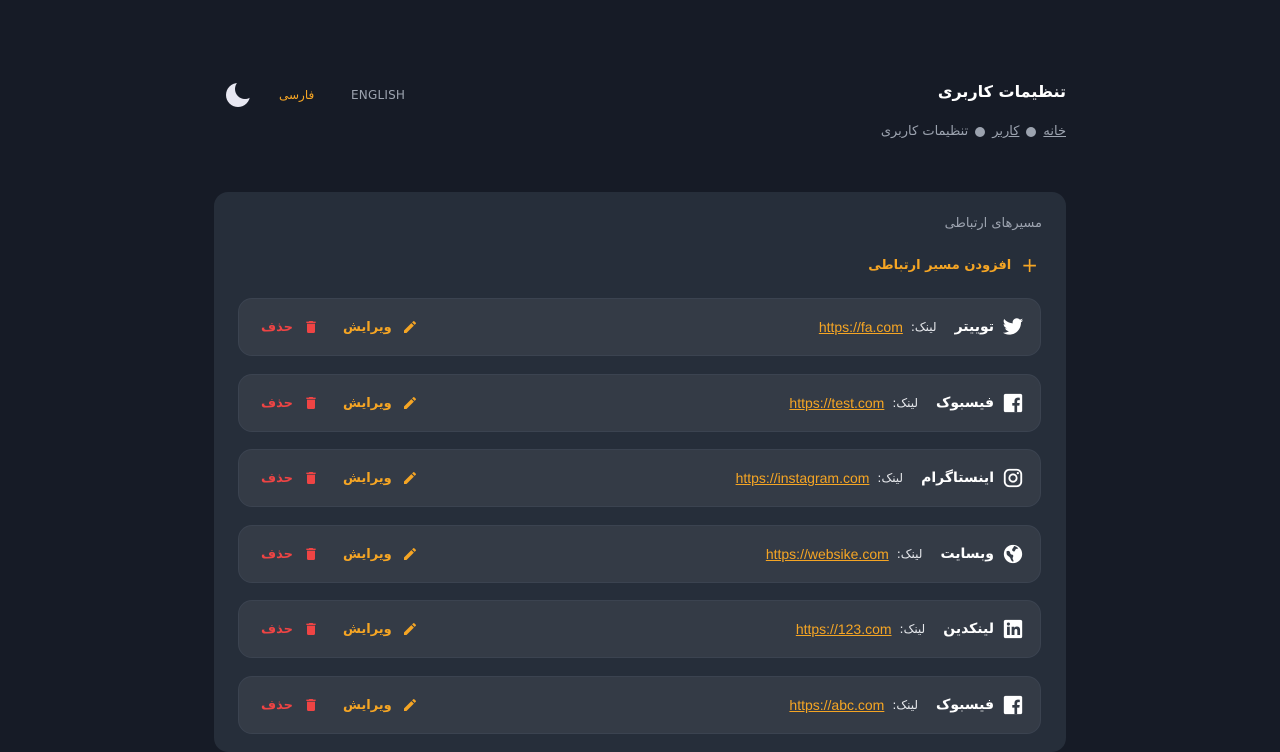  Describe the element at coordinates (993, 223) in the screenshot. I see `section-title: مسیرهای ارتباطی` at that location.